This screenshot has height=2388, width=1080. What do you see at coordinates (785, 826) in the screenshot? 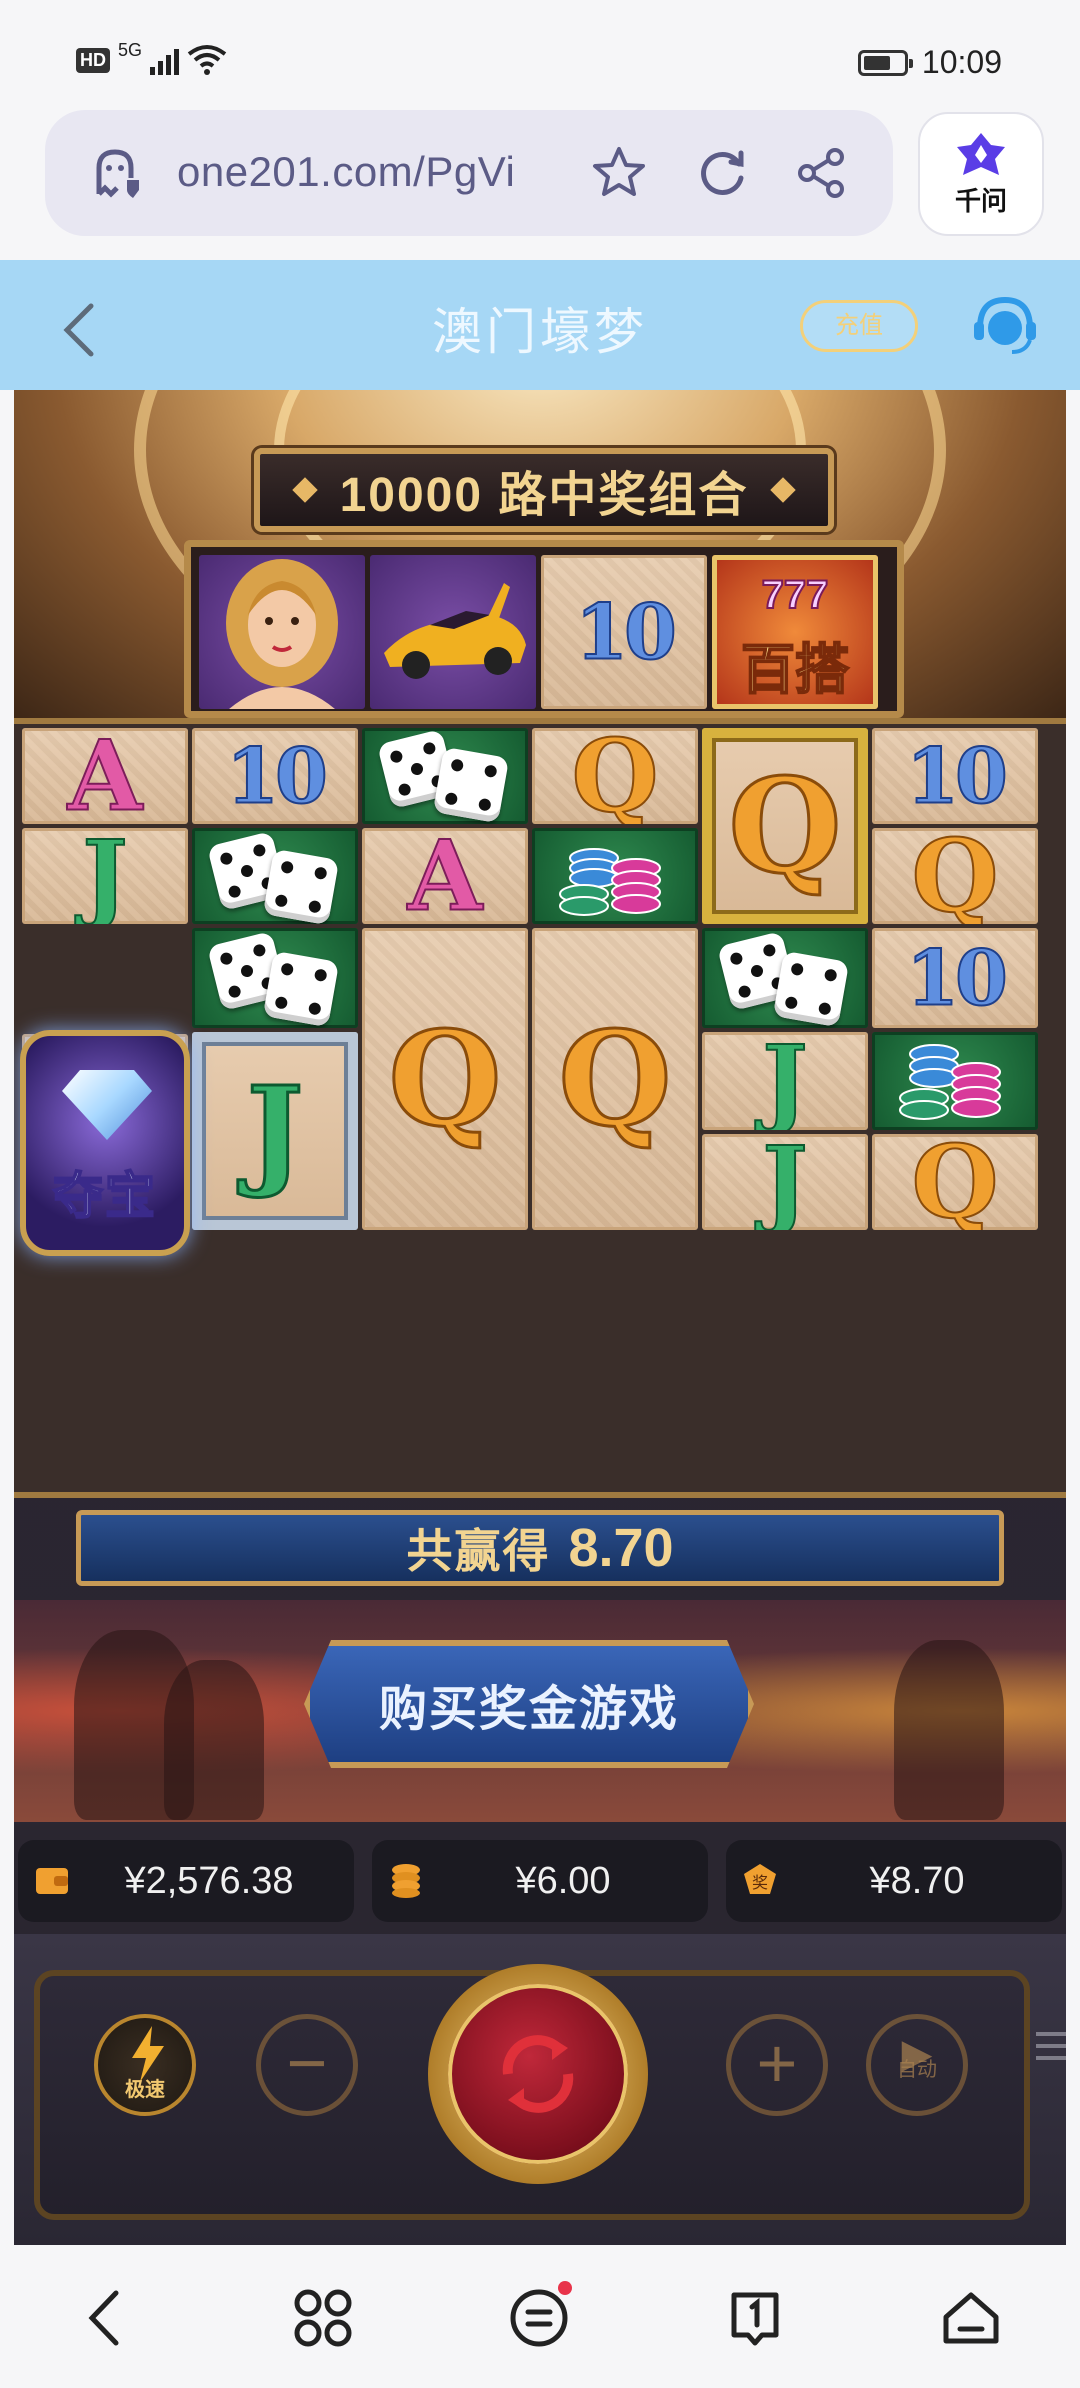
I see `symbol-Q-gold: Q` at bounding box center [785, 826].